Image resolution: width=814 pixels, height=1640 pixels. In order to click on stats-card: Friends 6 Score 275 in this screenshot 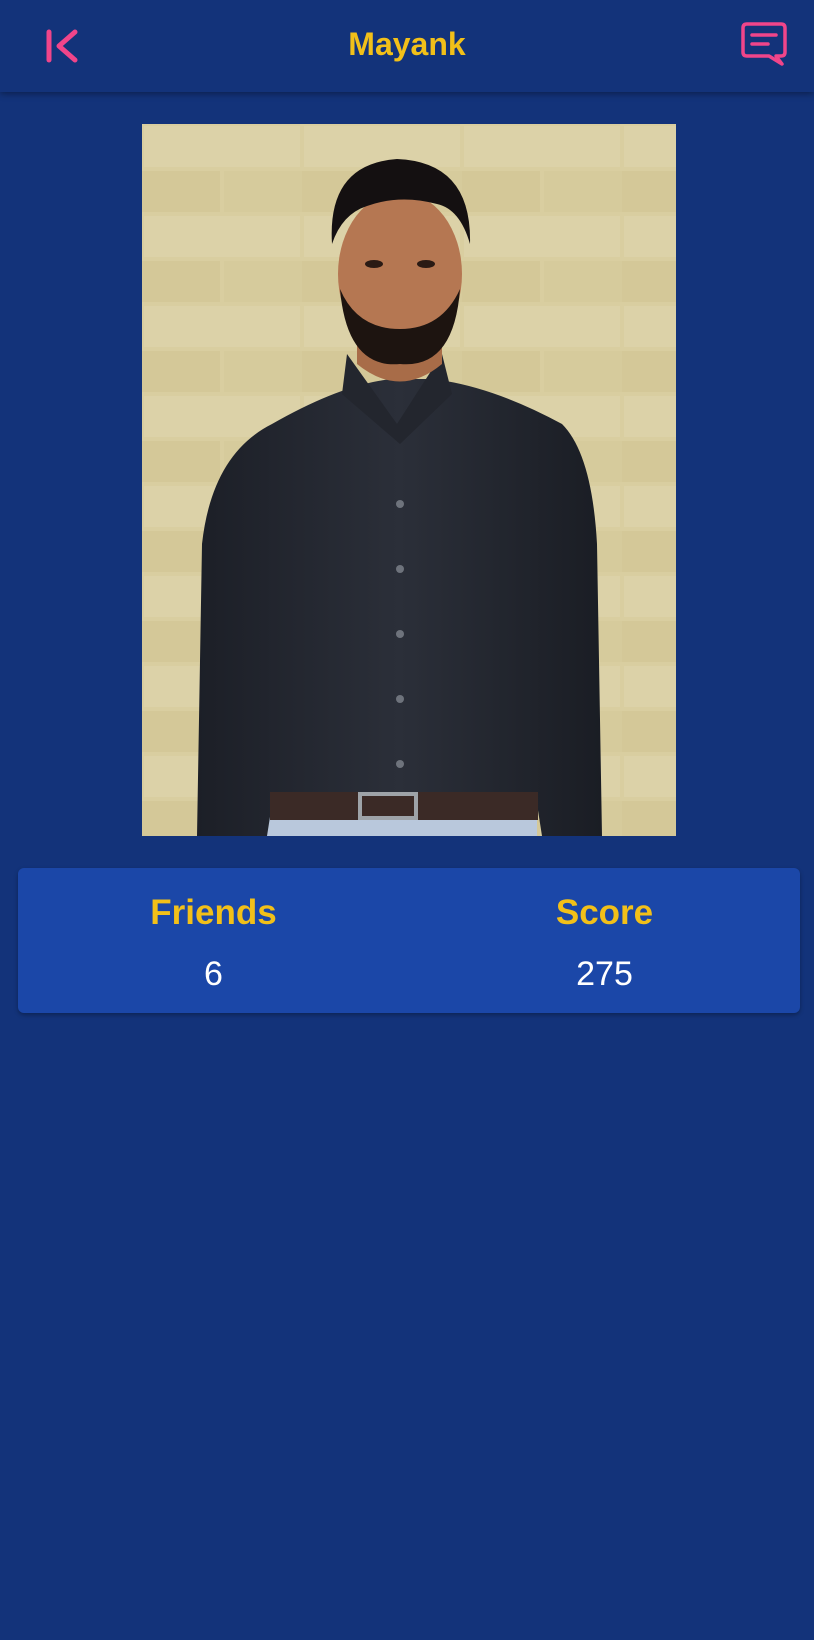, I will do `click(409, 940)`.